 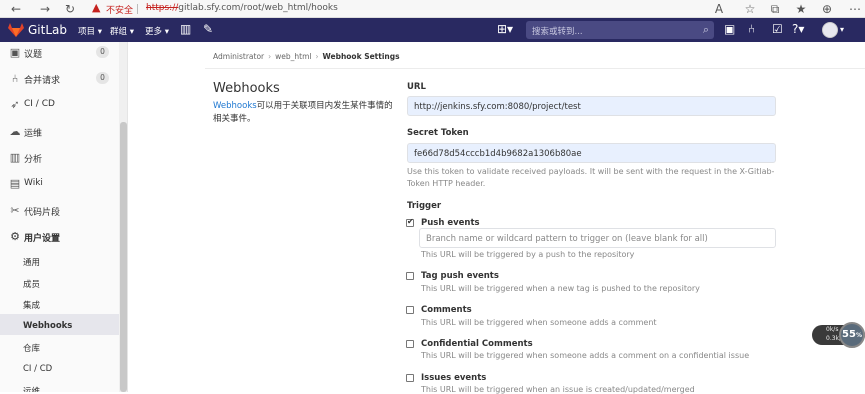 I want to click on activity-chart-icon: ▥, so click(x=185, y=29).